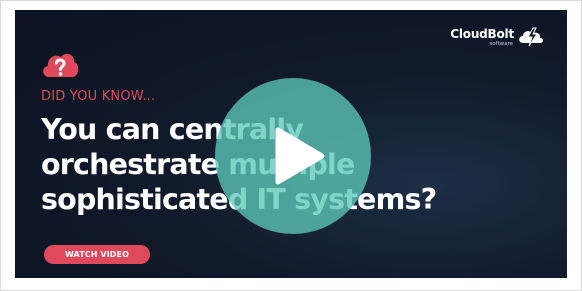  What do you see at coordinates (501, 44) in the screenshot?
I see `logo-subtitle: software` at bounding box center [501, 44].